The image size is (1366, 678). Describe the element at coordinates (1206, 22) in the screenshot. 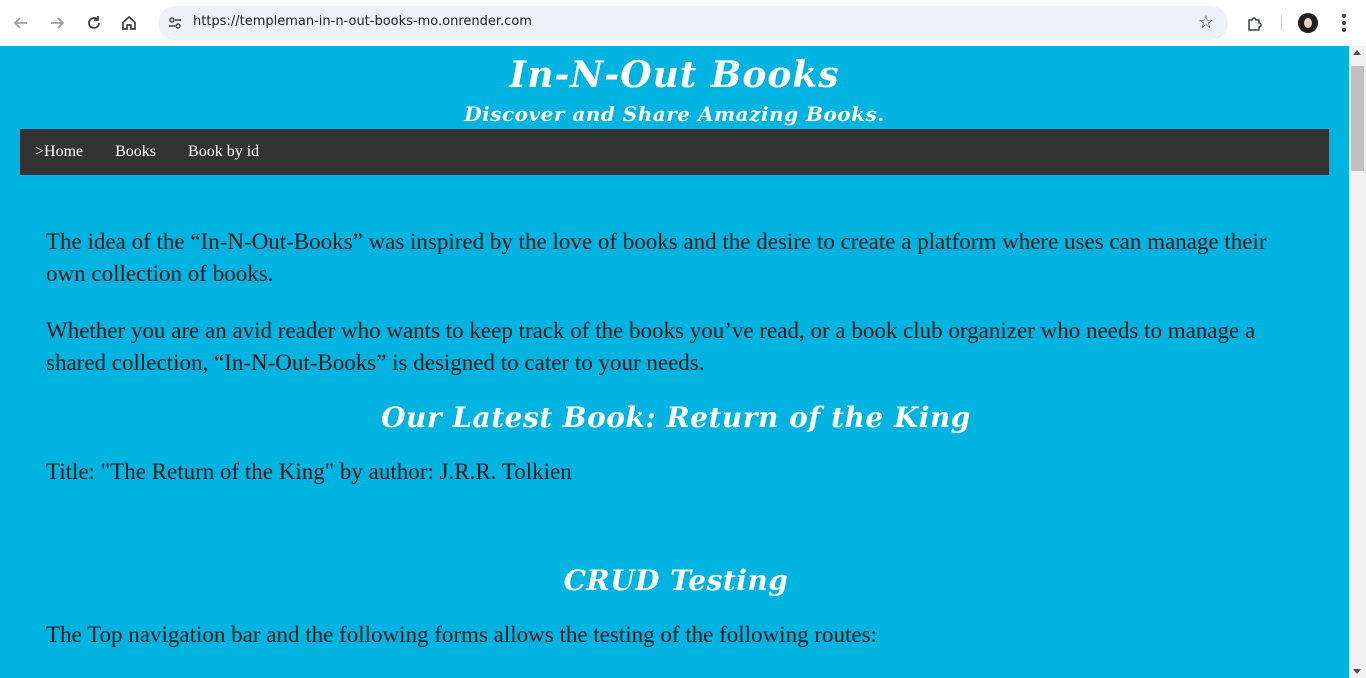

I see `star-icon: ☆` at that location.